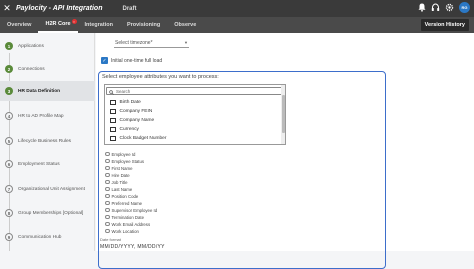  Describe the element at coordinates (9, 116) in the screenshot. I see `step-number: 4` at that location.